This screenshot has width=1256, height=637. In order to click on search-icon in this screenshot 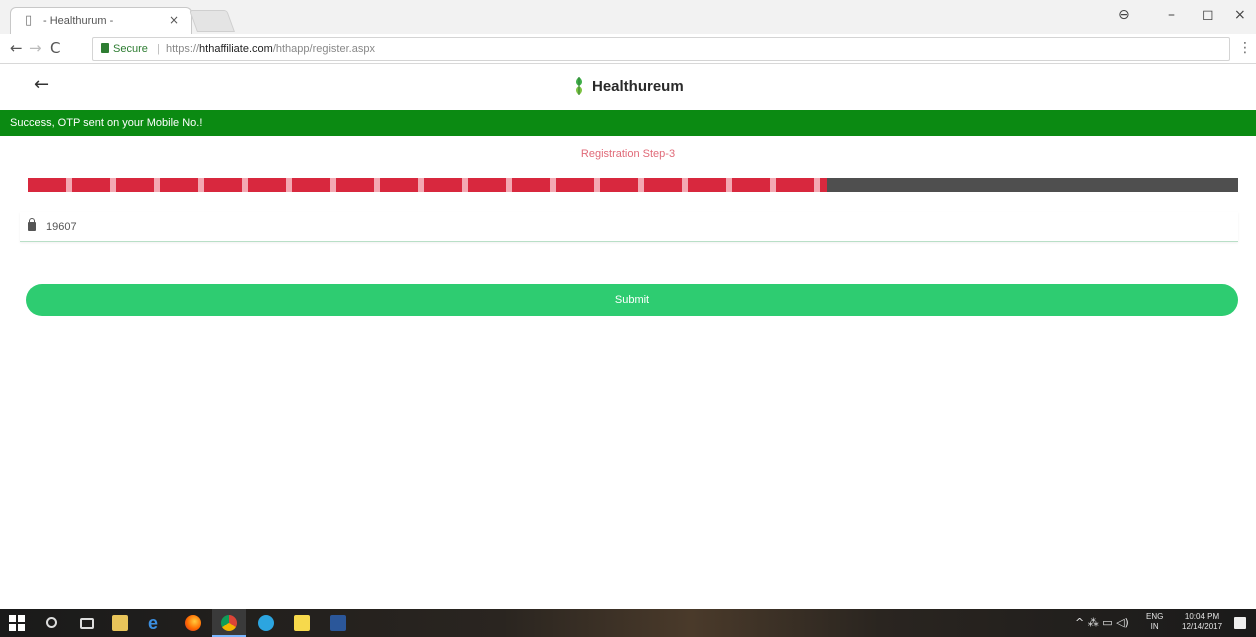, I will do `click(51, 622)`.